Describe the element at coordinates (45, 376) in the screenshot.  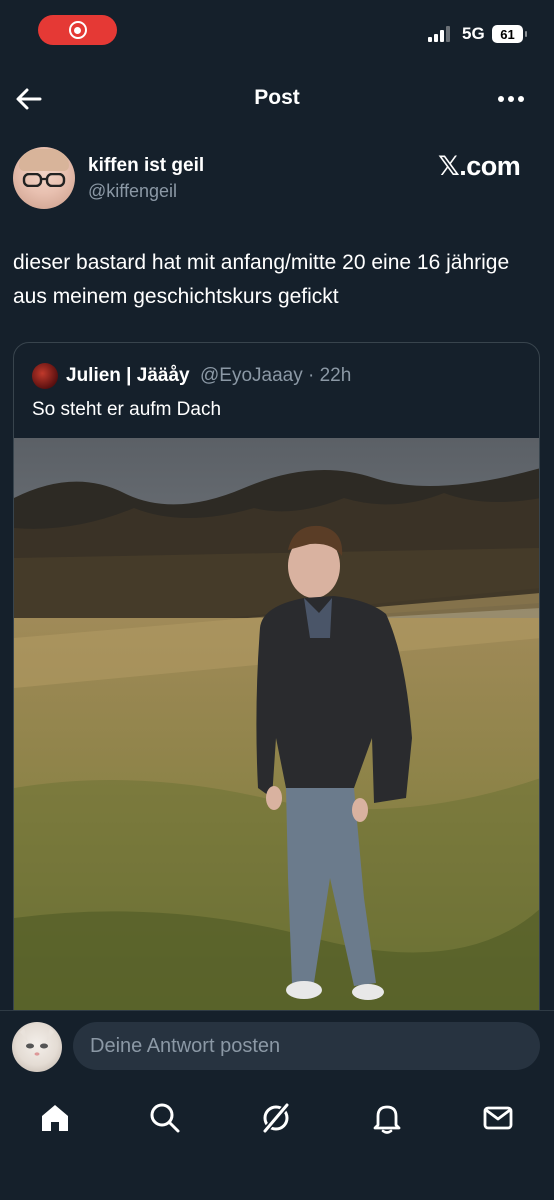
I see `quoted-author-avatar` at that location.